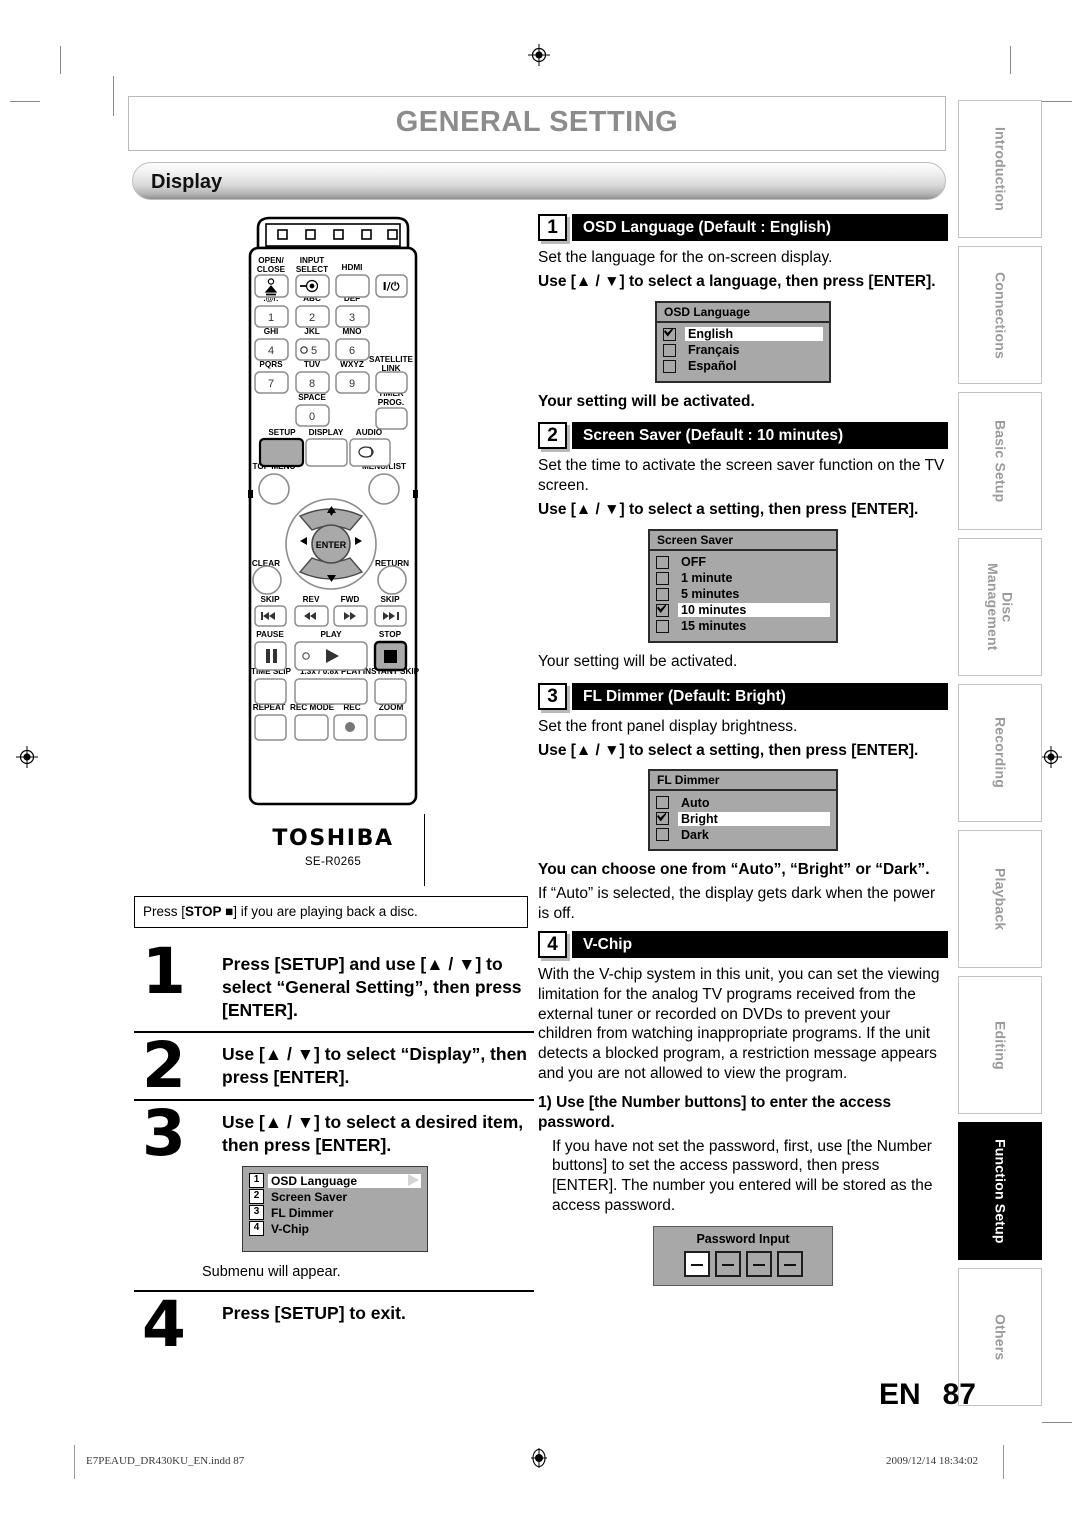  I want to click on osd-option-label: Français, so click(714, 350).